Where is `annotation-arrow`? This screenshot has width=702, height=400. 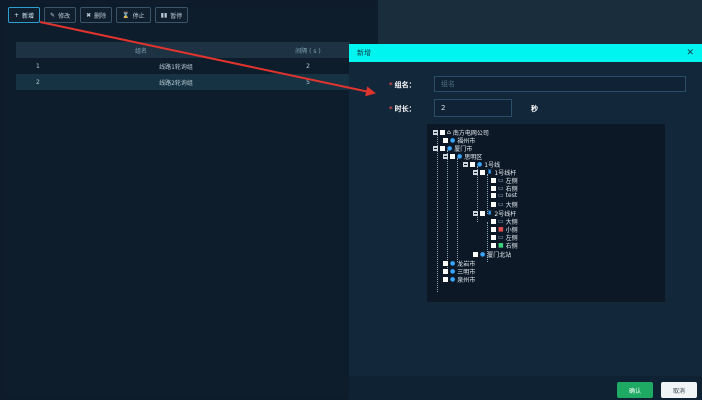
annotation-arrow is located at coordinates (207, 59).